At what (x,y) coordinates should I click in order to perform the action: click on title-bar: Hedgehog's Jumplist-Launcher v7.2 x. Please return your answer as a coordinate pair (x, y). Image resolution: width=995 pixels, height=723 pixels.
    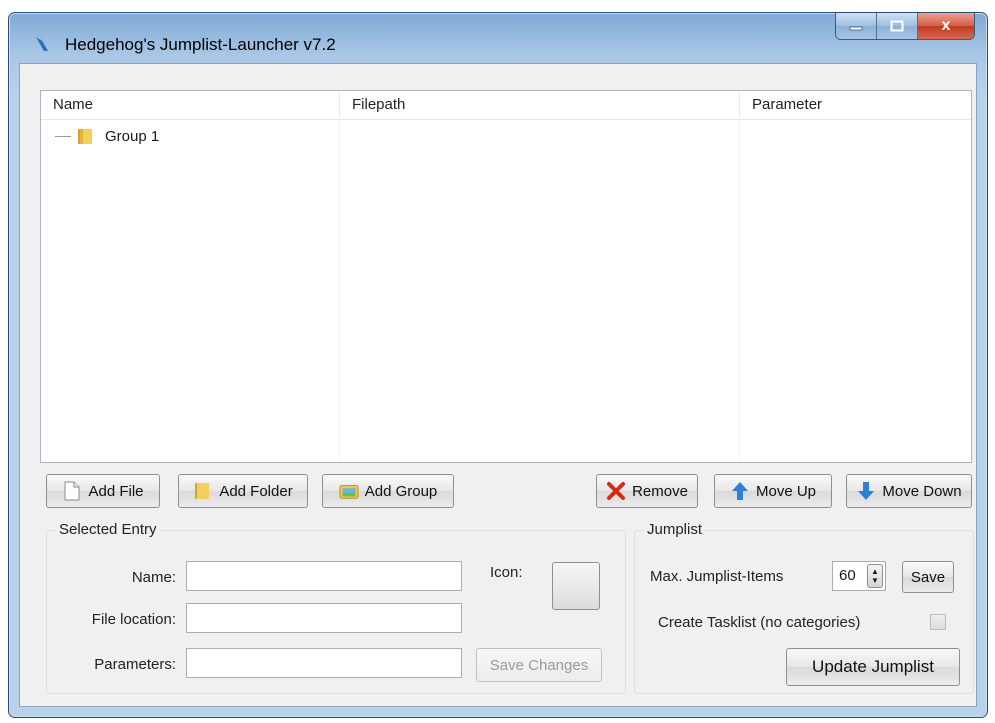
    Looking at the image, I should click on (498, 39).